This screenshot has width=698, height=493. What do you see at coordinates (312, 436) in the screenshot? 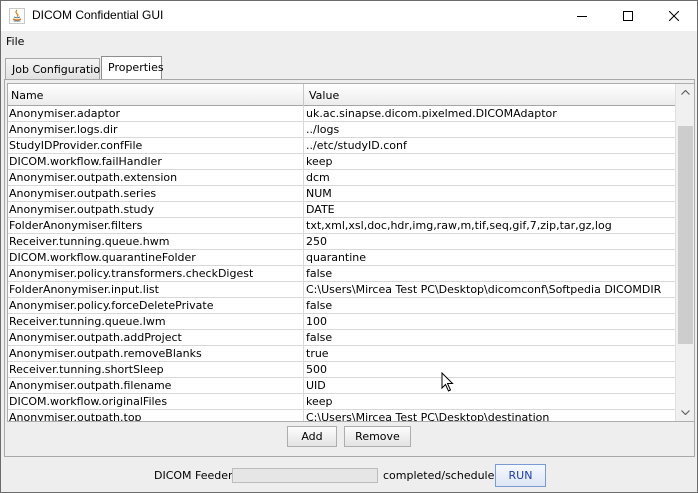
I see `add-button: Add` at bounding box center [312, 436].